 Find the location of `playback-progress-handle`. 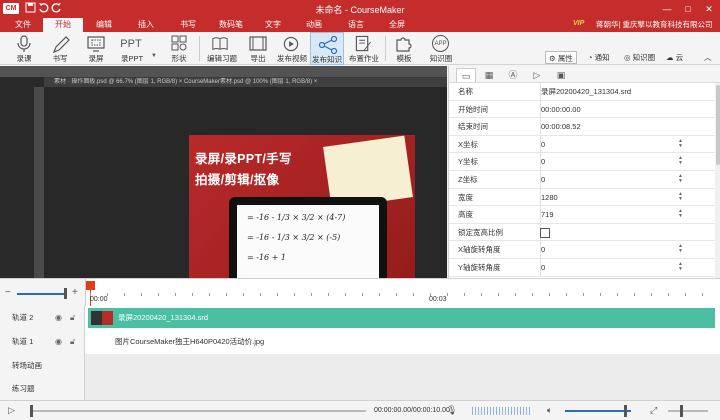

playback-progress-handle is located at coordinates (31, 411).